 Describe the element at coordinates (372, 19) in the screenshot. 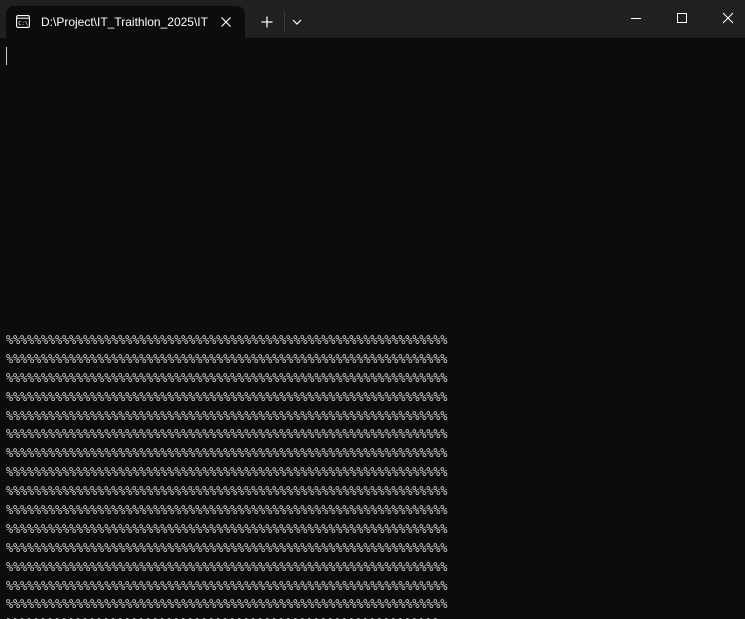

I see `title-bar: C:\ D:\Project\IT_Traithlon_2025\IT` at that location.